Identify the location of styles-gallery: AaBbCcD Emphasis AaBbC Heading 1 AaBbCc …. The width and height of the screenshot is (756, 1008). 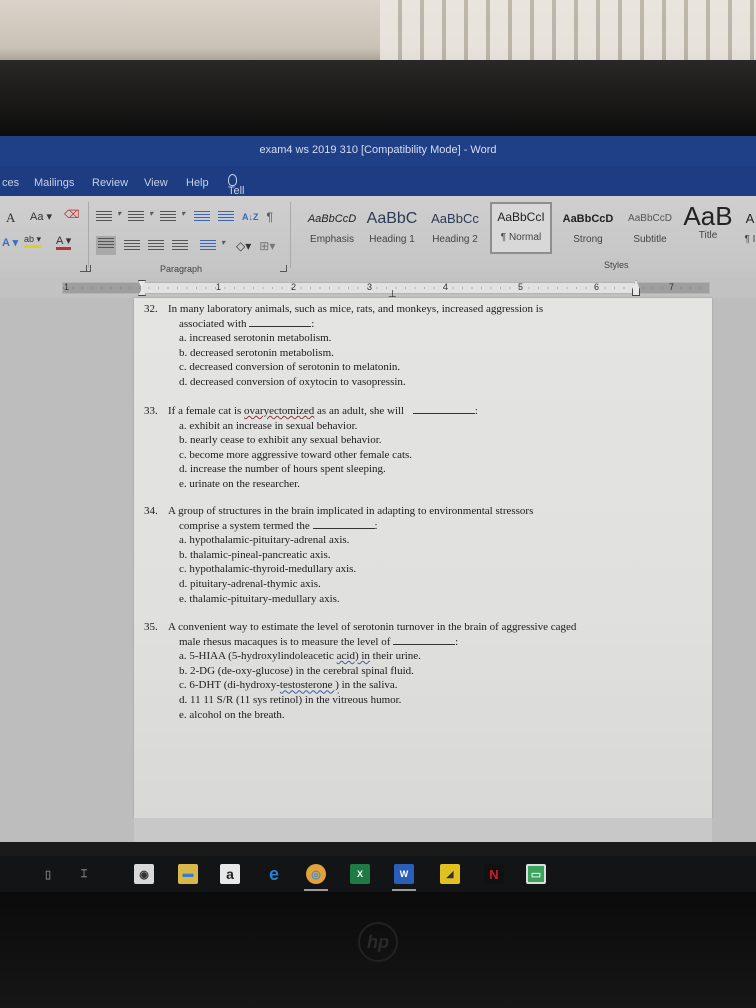
(526, 228).